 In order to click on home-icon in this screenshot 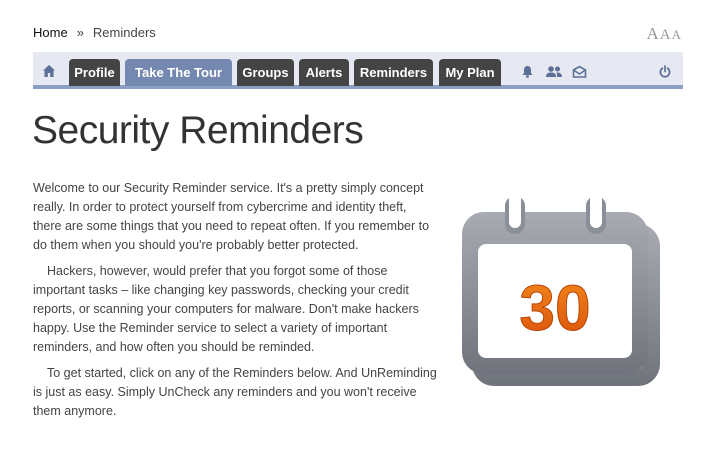, I will do `click(49, 71)`.